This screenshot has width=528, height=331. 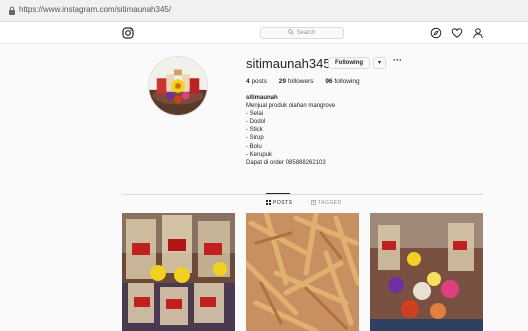 I want to click on tab-posts: POSTS, so click(x=279, y=203).